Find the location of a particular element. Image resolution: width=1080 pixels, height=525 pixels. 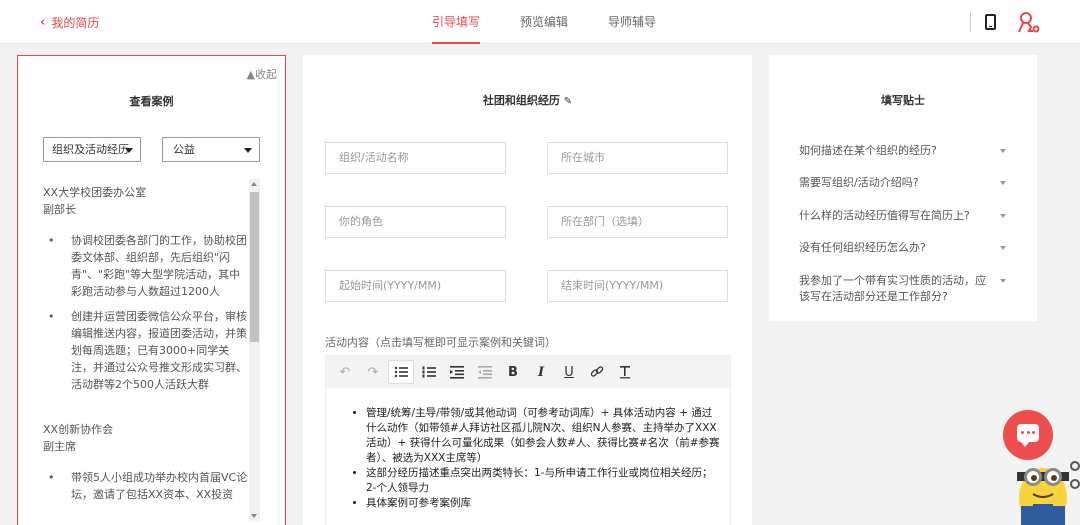

top-bar: ‹ 我的简历 引导填写 预览编辑 导师辅导 is located at coordinates (540, 22).